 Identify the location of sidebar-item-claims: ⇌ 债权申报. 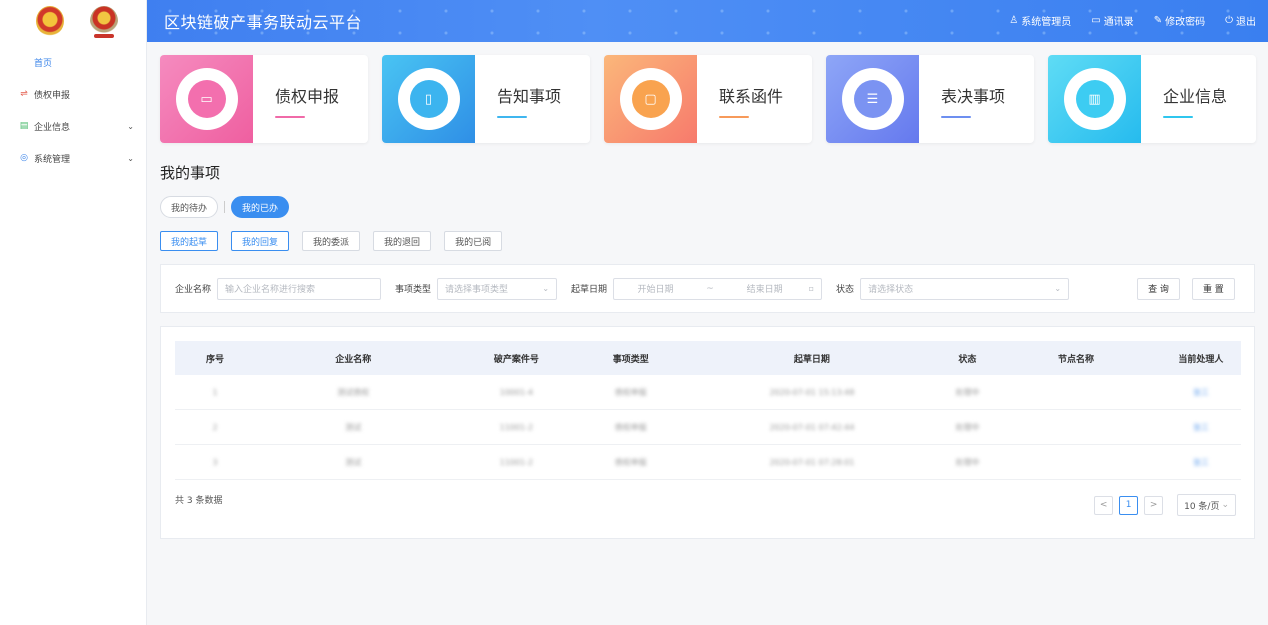
(73, 94).